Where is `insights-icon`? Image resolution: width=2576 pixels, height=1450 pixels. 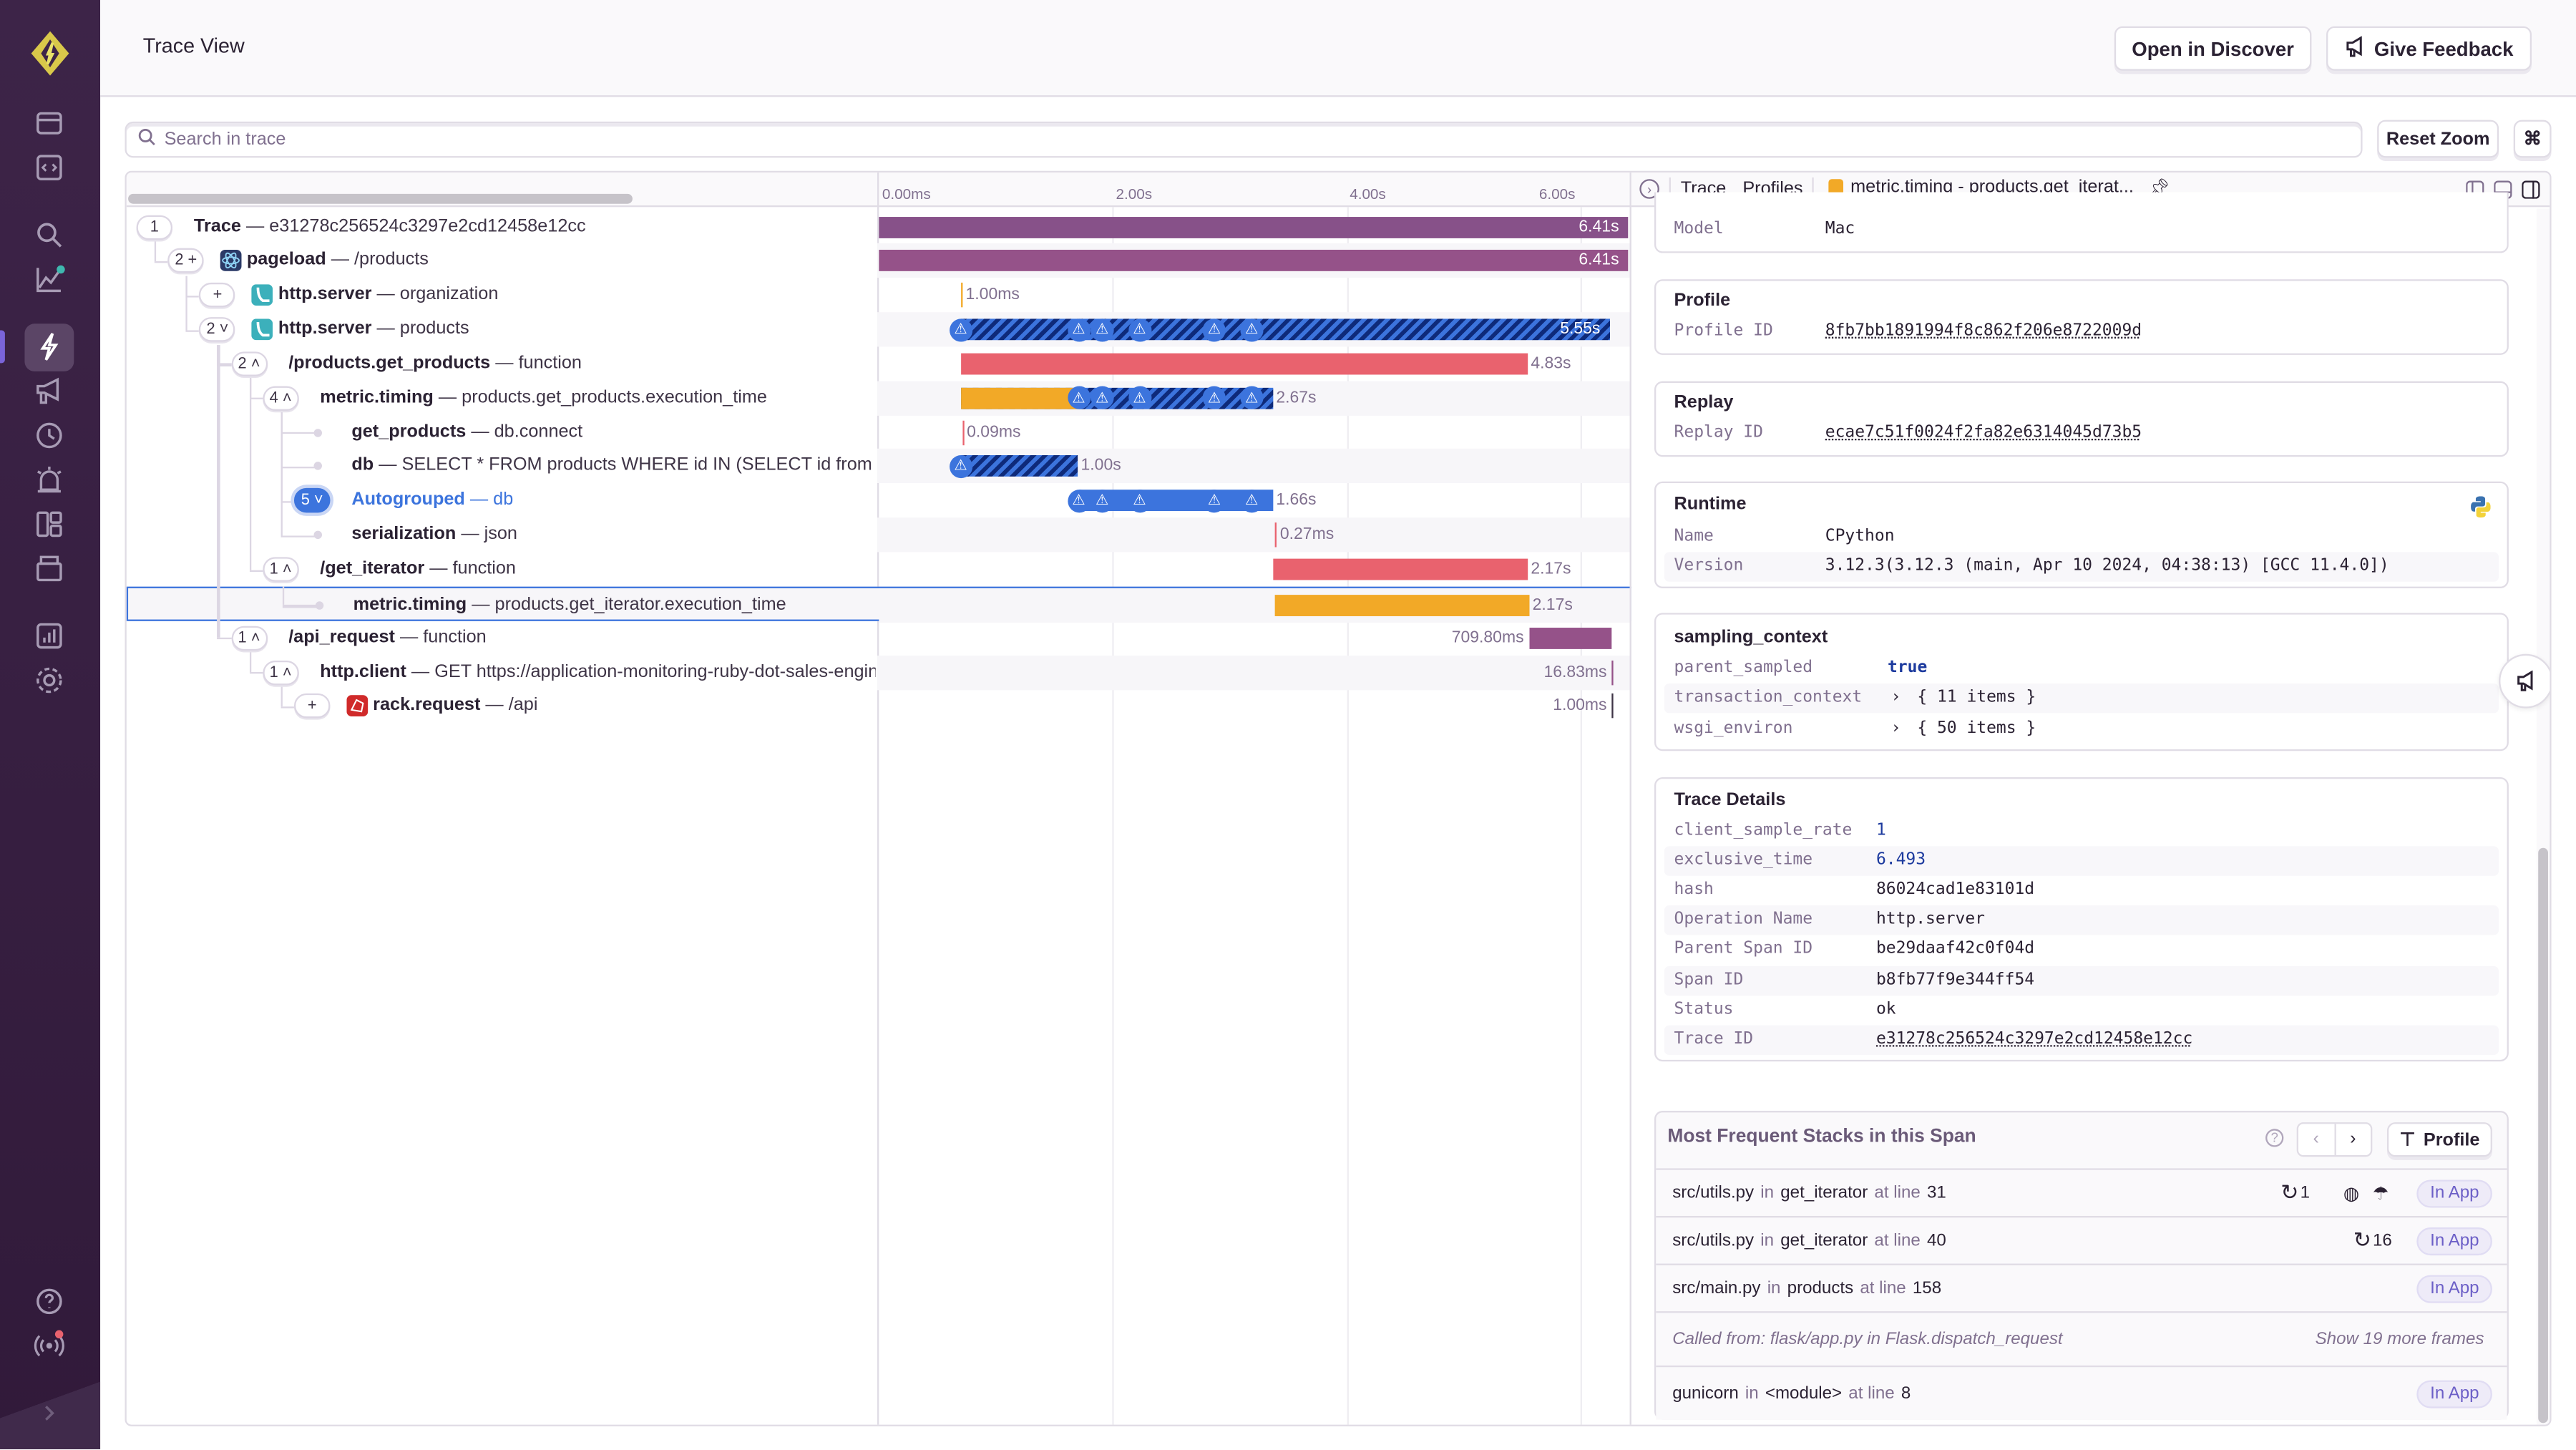 insights-icon is located at coordinates (49, 636).